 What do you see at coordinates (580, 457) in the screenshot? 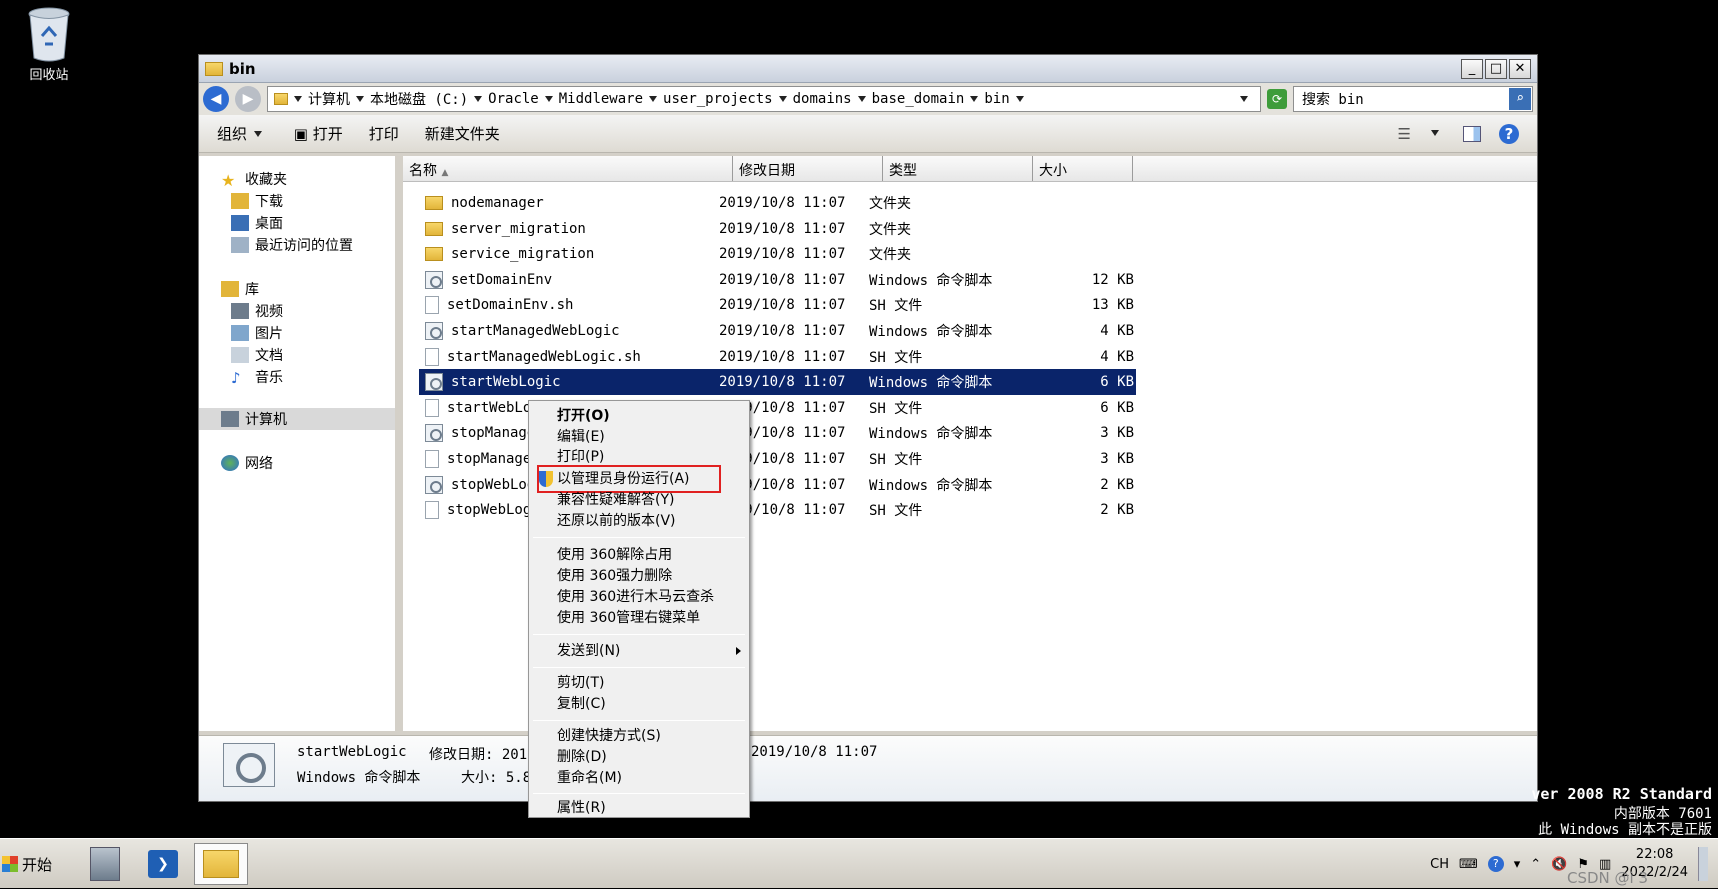
I see `menu-print: 打印(P)` at bounding box center [580, 457].